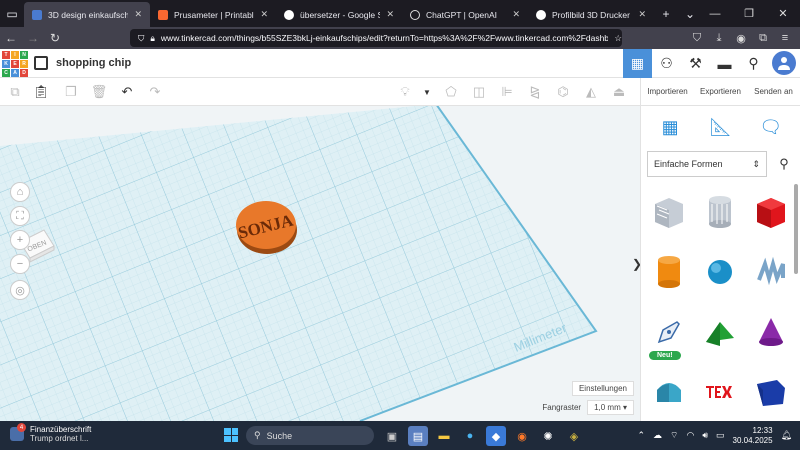 This screenshot has width=800, height=450. Describe the element at coordinates (697, 38) in the screenshot. I see `pocket-icon: ⛉` at that location.